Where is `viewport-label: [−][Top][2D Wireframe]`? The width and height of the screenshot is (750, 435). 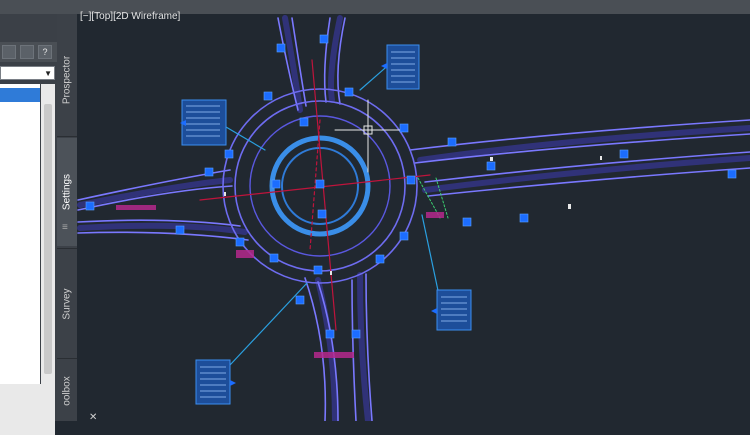 viewport-label: [−][Top][2D Wireframe] is located at coordinates (130, 16).